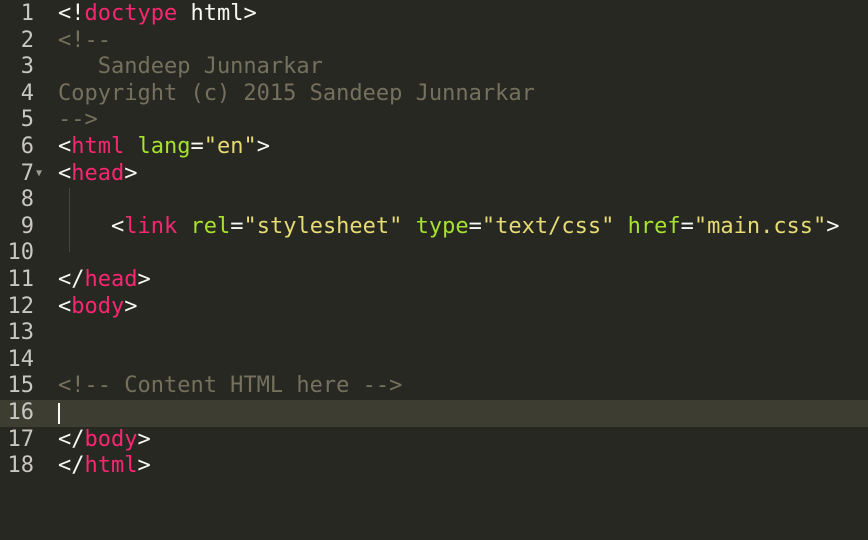 This screenshot has width=868, height=540. Describe the element at coordinates (27, 40) in the screenshot. I see `line-number: 2` at that location.